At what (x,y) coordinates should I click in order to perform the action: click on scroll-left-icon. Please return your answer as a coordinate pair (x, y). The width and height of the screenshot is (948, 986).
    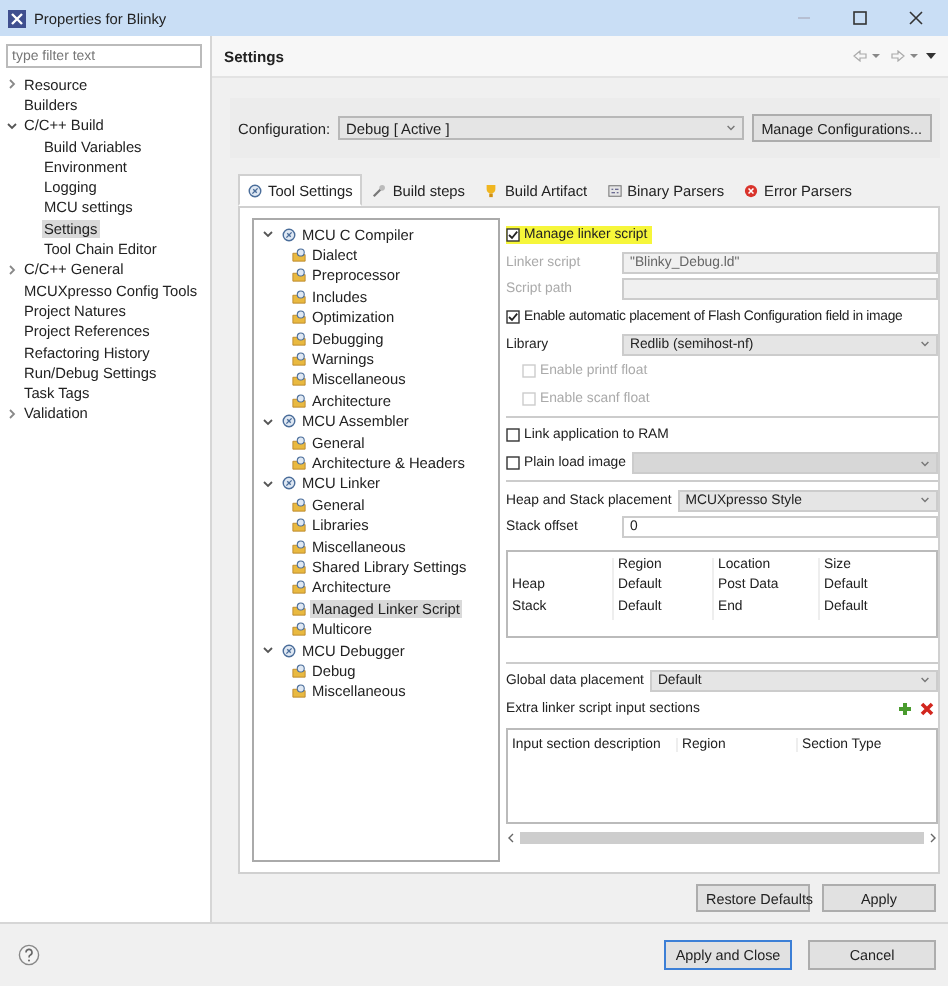
    Looking at the image, I should click on (511, 837).